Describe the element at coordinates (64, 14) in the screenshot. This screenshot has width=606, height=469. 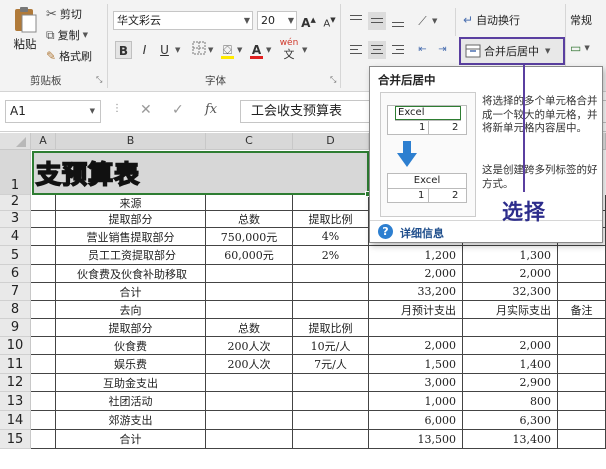
I see `cut-button: ✂ 剪切` at that location.